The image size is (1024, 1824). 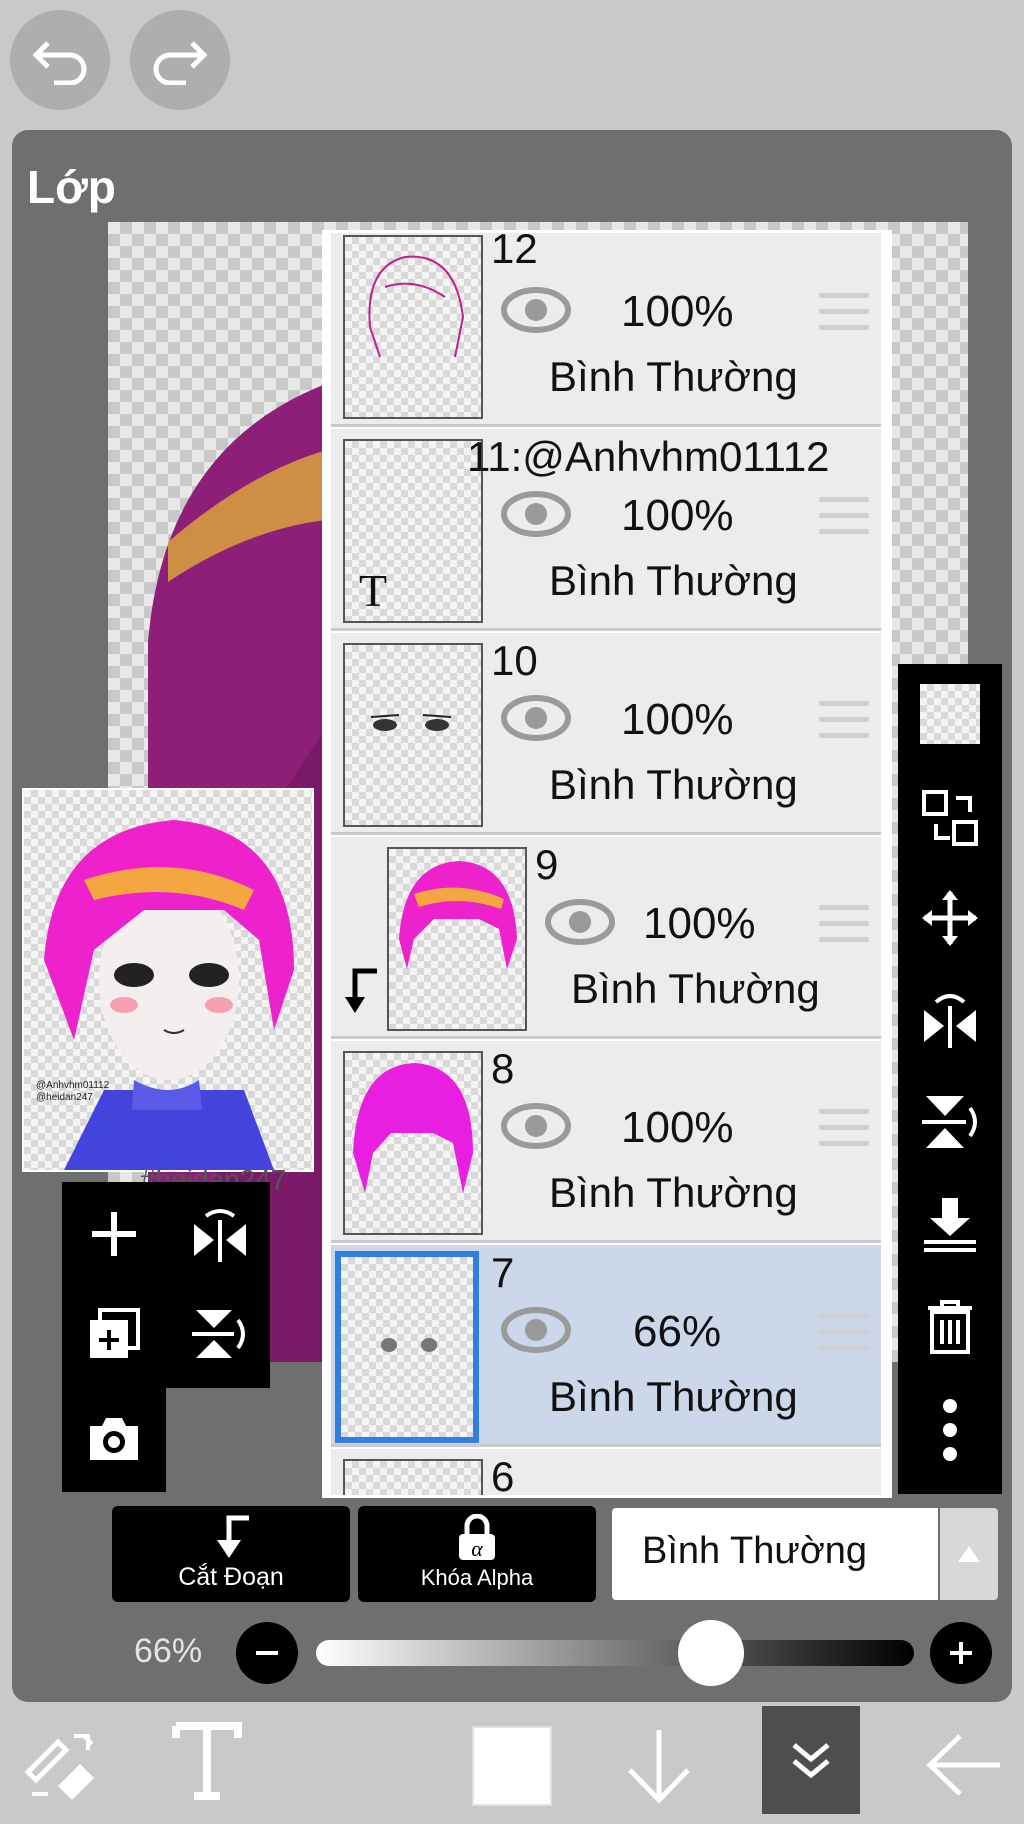 I want to click on undo-button, so click(x=60, y=60).